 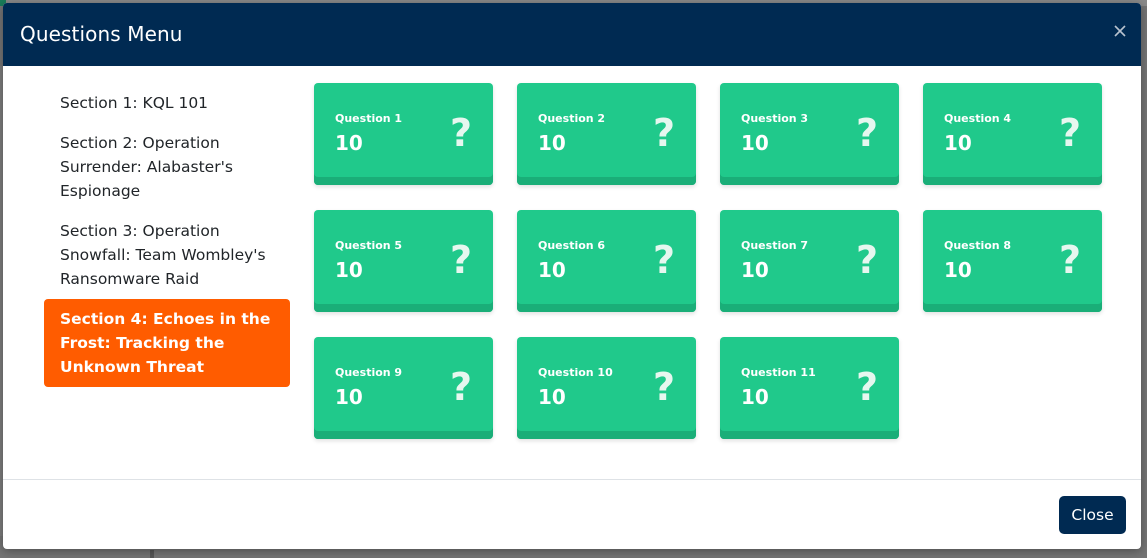 What do you see at coordinates (572, 514) in the screenshot?
I see `modal-footer: Close` at bounding box center [572, 514].